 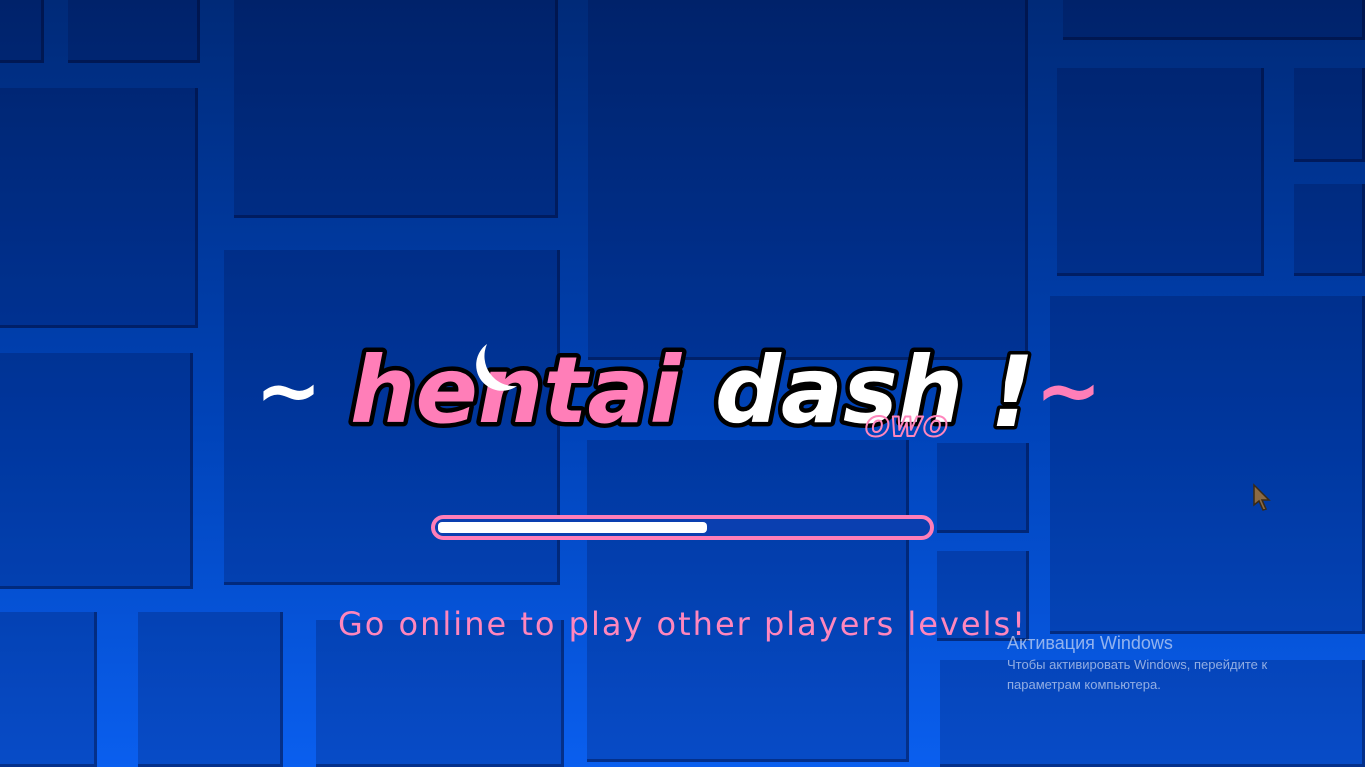 What do you see at coordinates (1090, 643) in the screenshot?
I see `watermark-title: Активация Windows` at bounding box center [1090, 643].